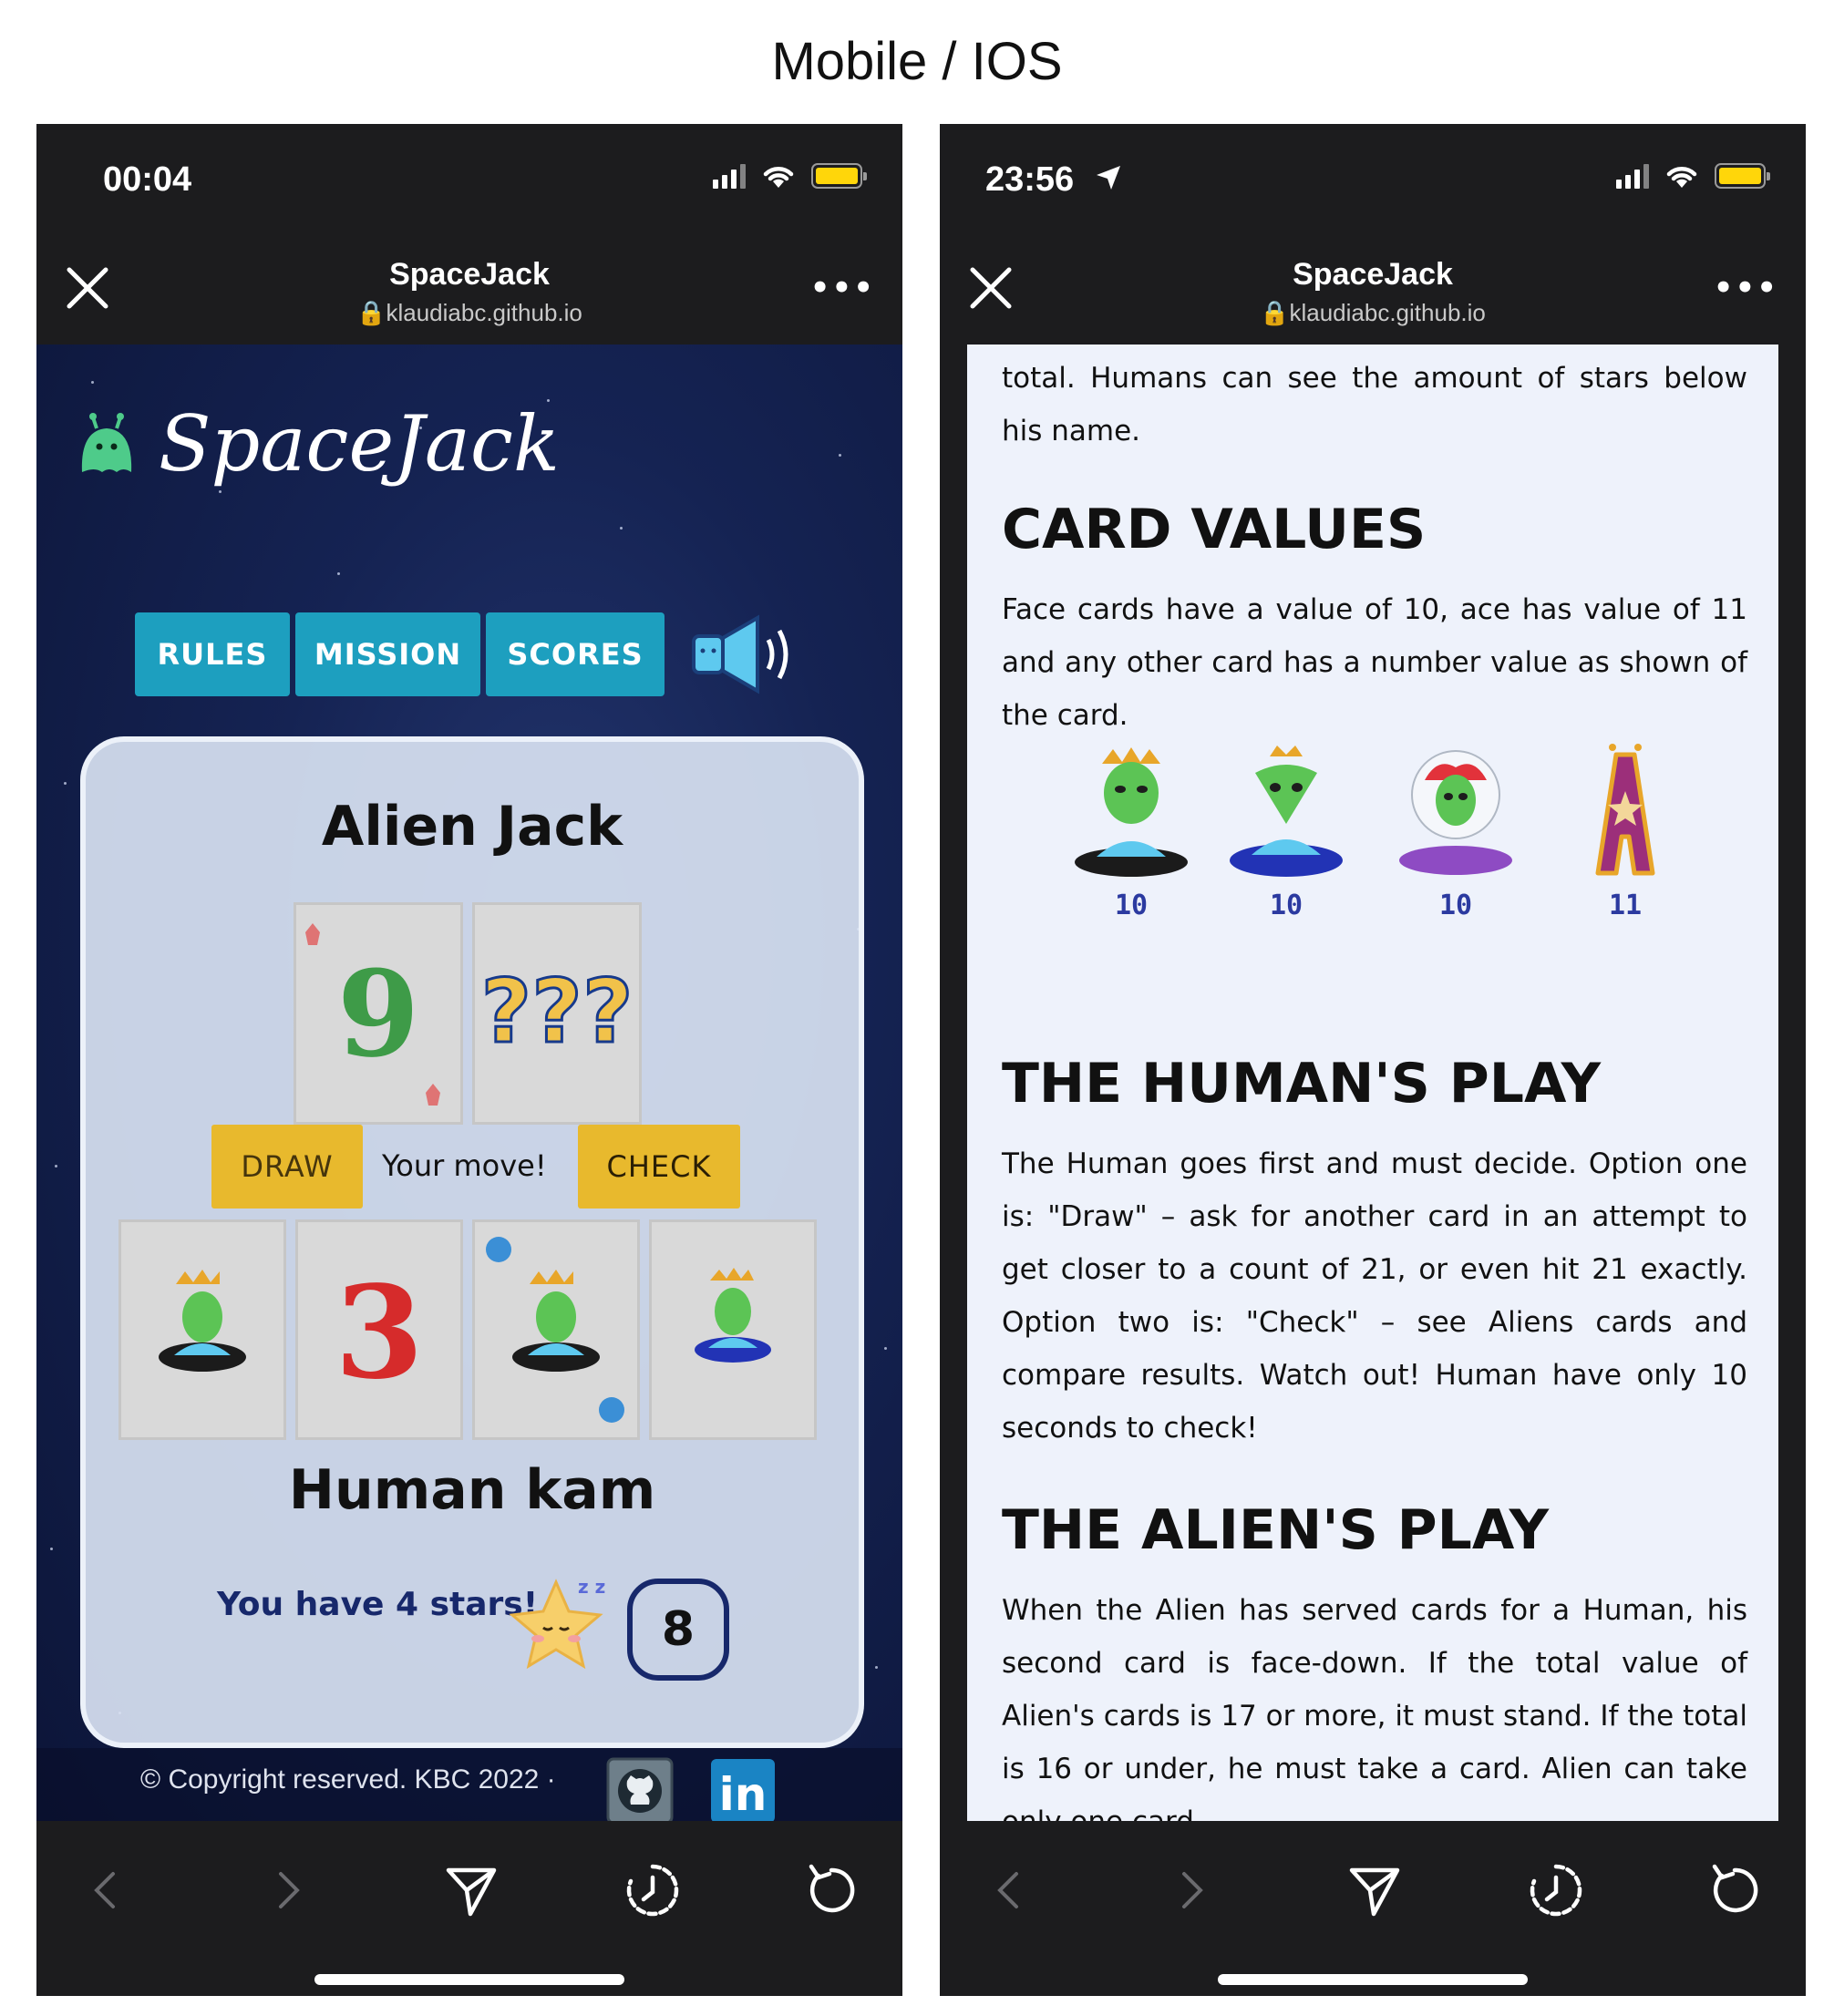 The width and height of the screenshot is (1834, 2016). I want to click on stars-message: You have 4 stars!, so click(378, 1604).